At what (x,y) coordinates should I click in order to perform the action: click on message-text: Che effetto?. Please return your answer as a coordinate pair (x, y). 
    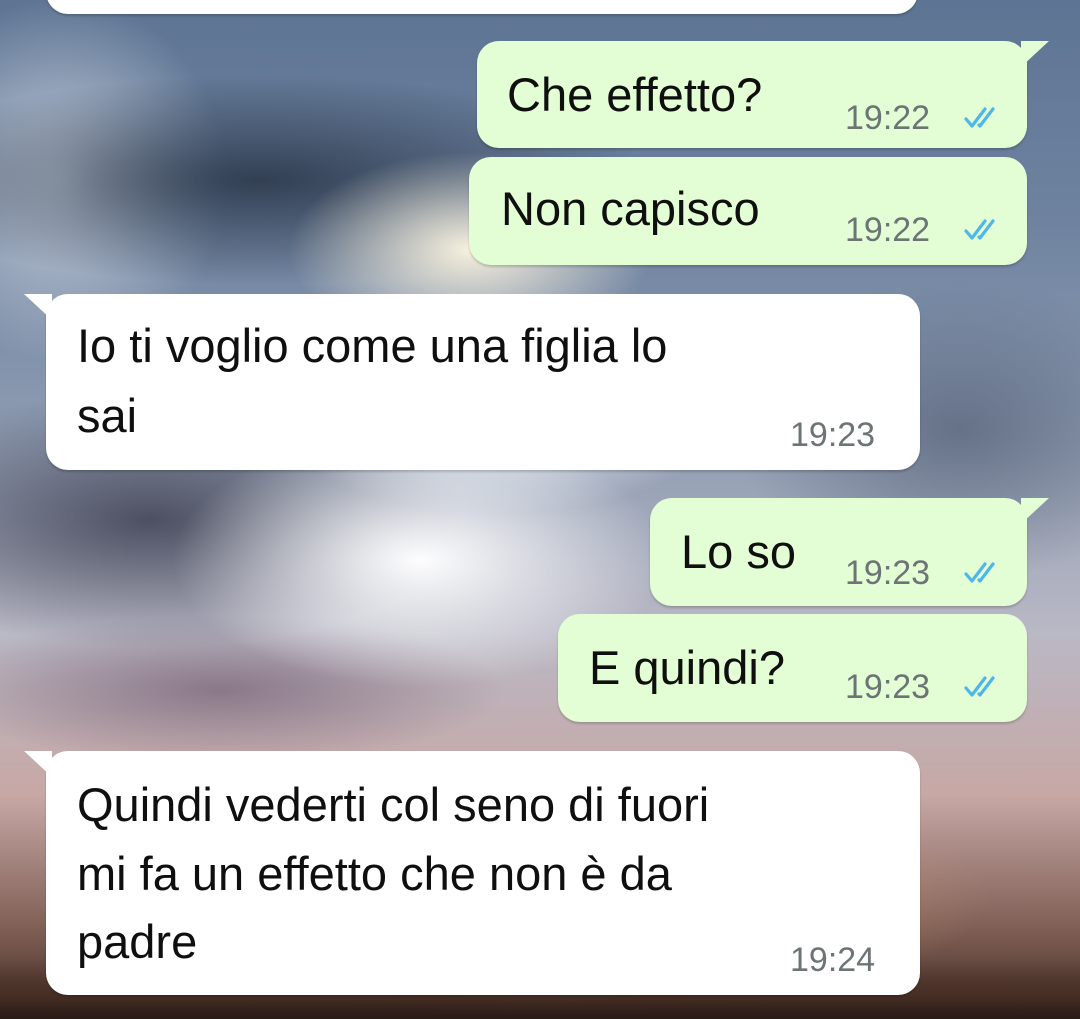
    Looking at the image, I should click on (635, 94).